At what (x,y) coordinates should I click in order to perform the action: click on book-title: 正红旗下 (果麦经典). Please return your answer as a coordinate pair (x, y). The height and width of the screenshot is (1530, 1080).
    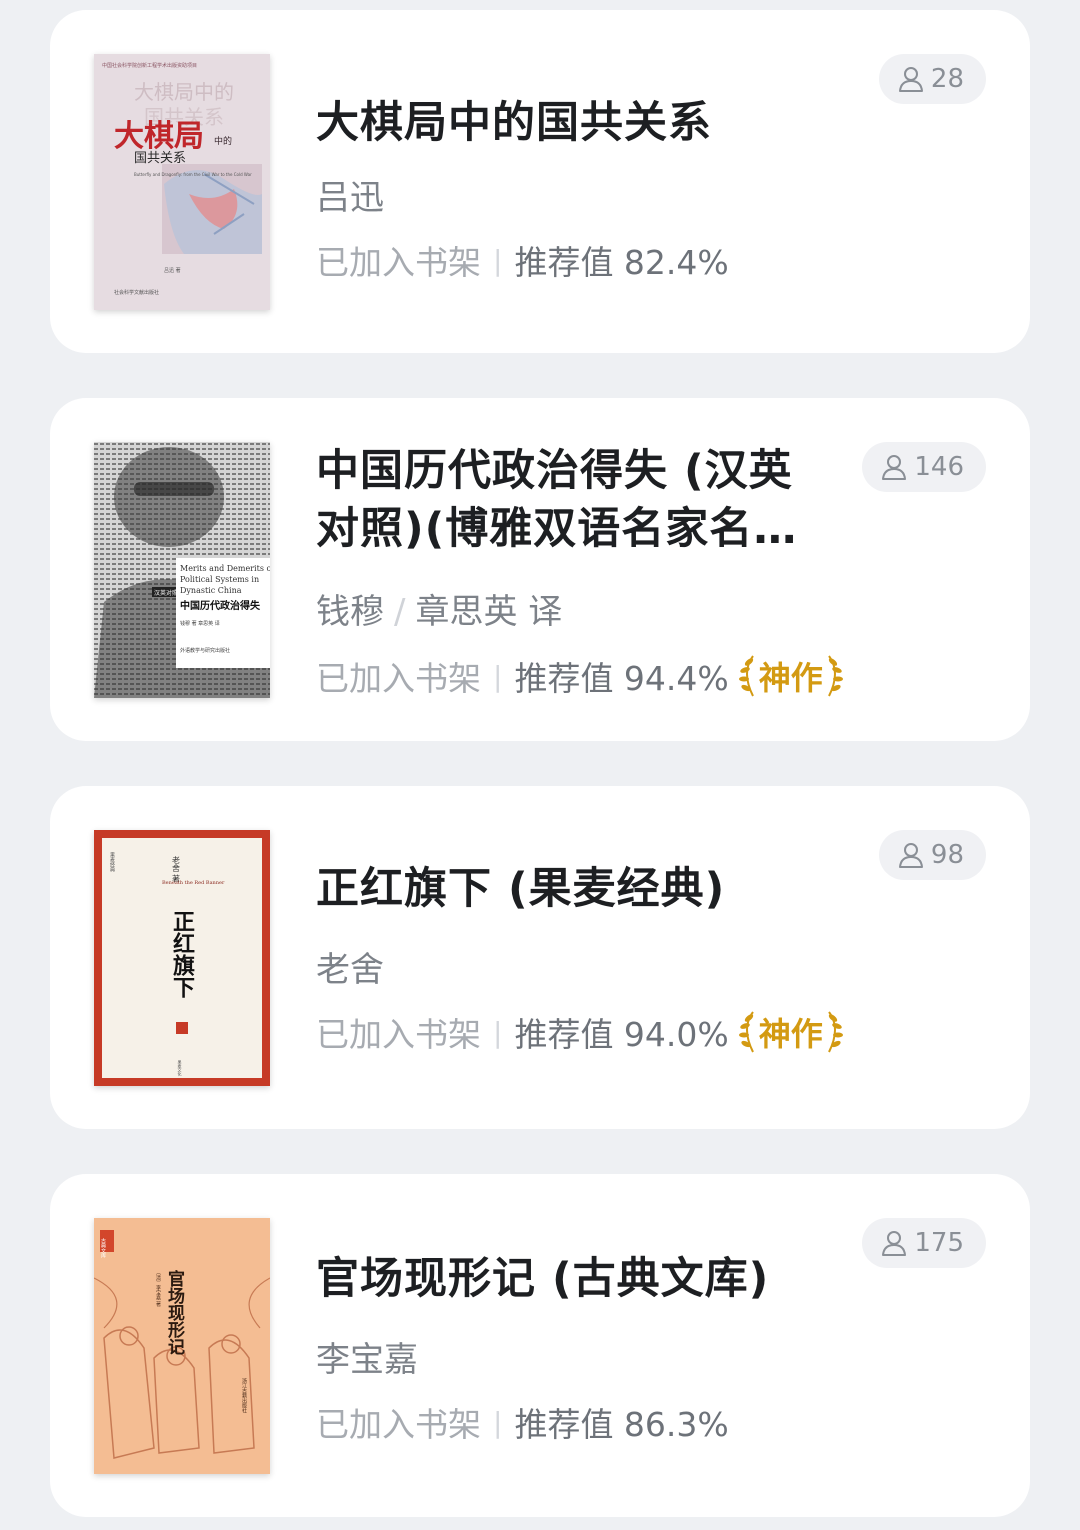
    Looking at the image, I should click on (520, 889).